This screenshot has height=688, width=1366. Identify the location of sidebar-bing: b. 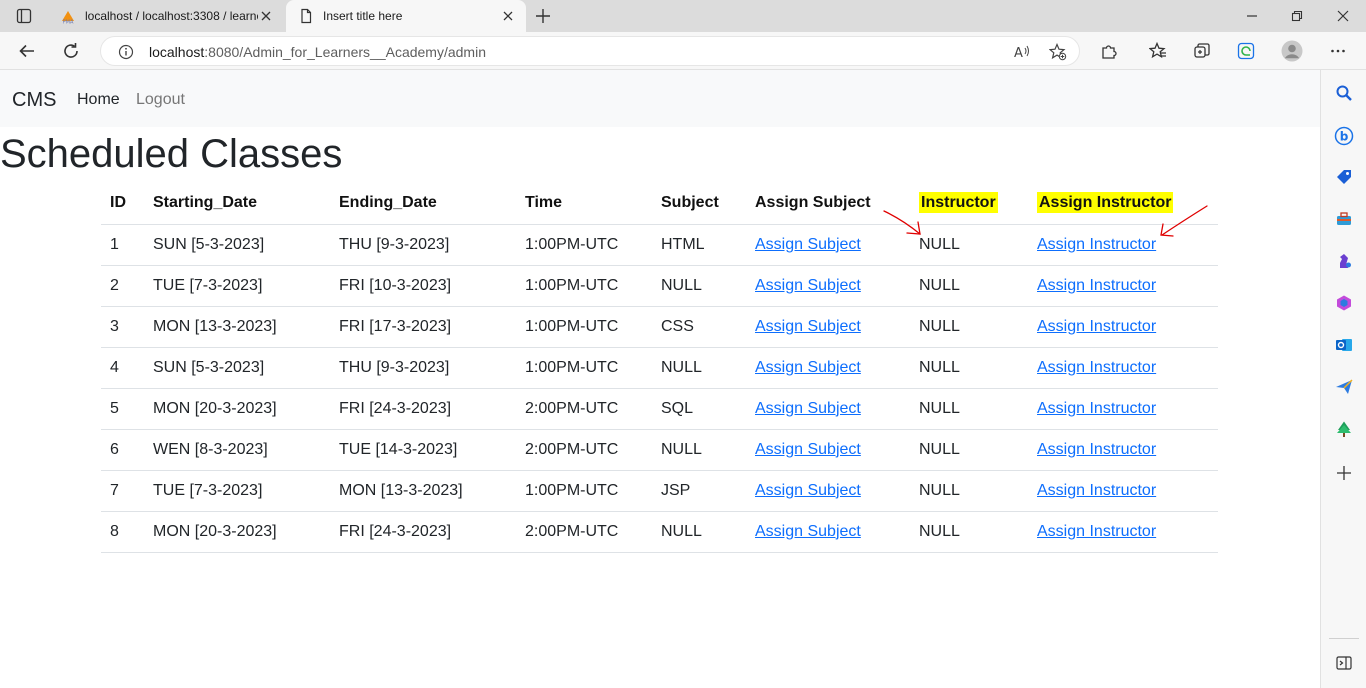
(1344, 136).